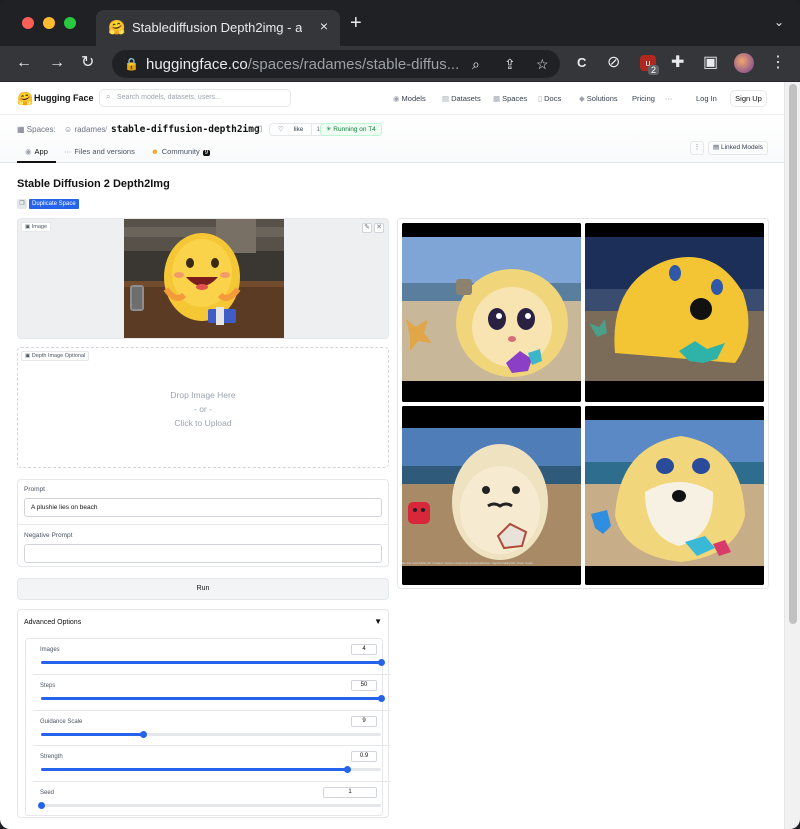  What do you see at coordinates (212, 798) in the screenshot?
I see `seed-slider-group: Seed 1` at bounding box center [212, 798].